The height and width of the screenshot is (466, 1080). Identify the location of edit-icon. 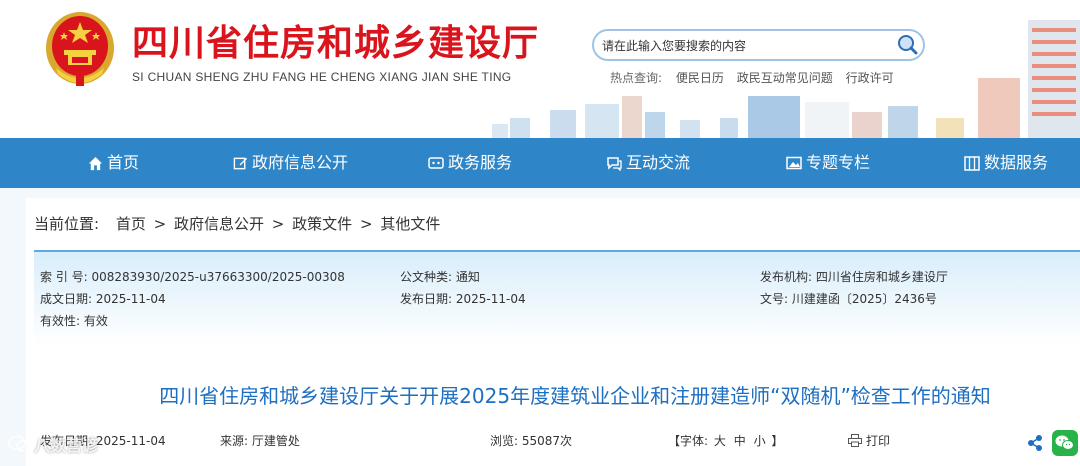
(240, 163).